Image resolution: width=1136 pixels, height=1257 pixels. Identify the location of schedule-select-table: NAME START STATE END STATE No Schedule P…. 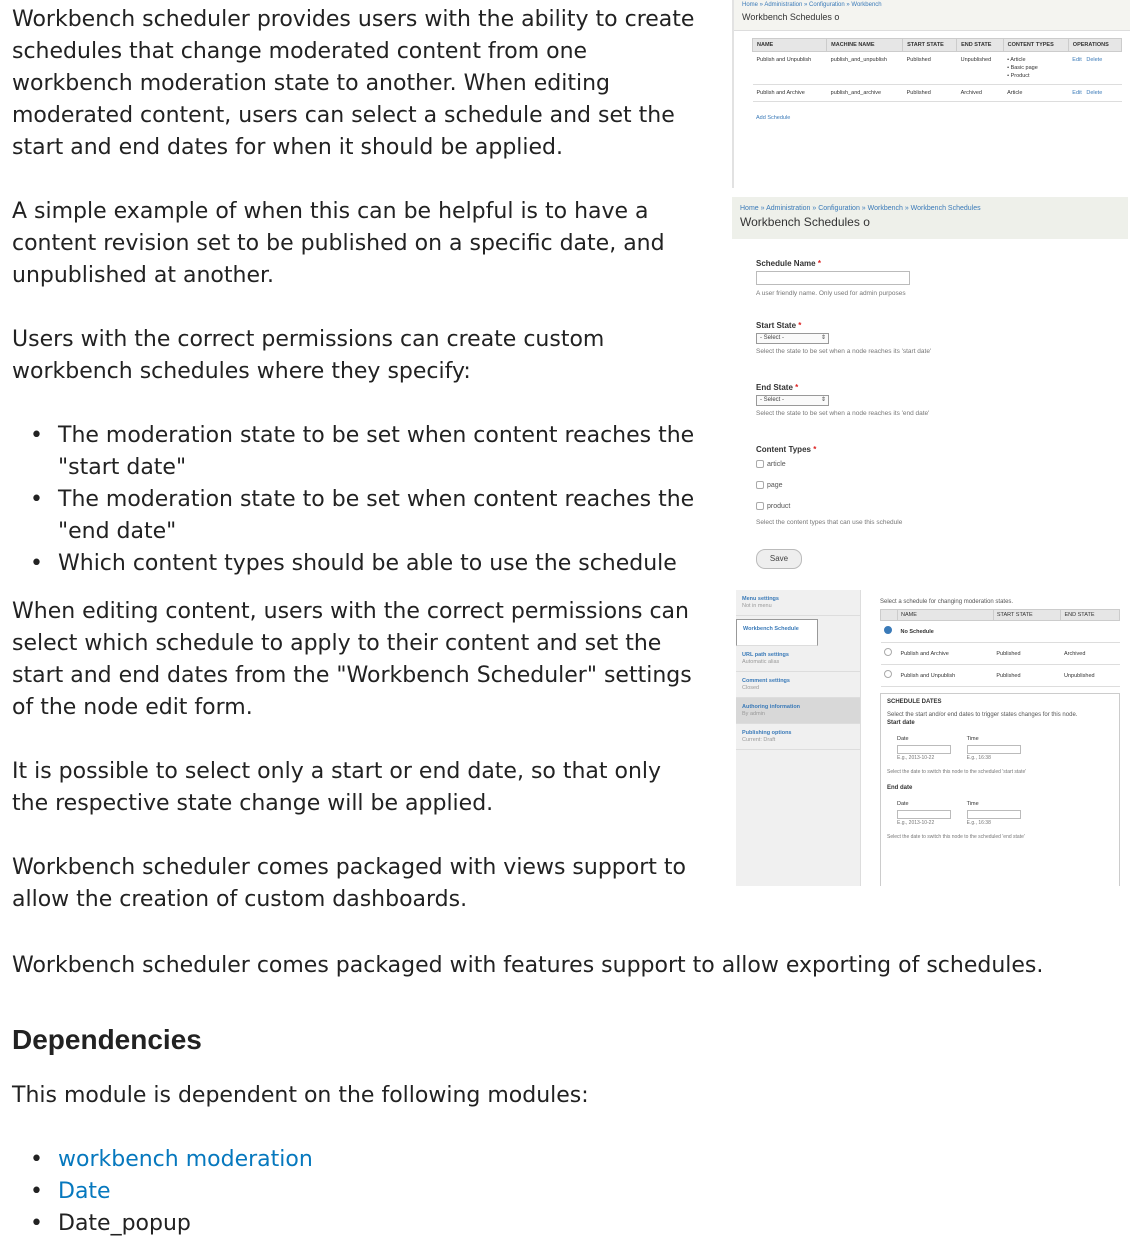
(1000, 648).